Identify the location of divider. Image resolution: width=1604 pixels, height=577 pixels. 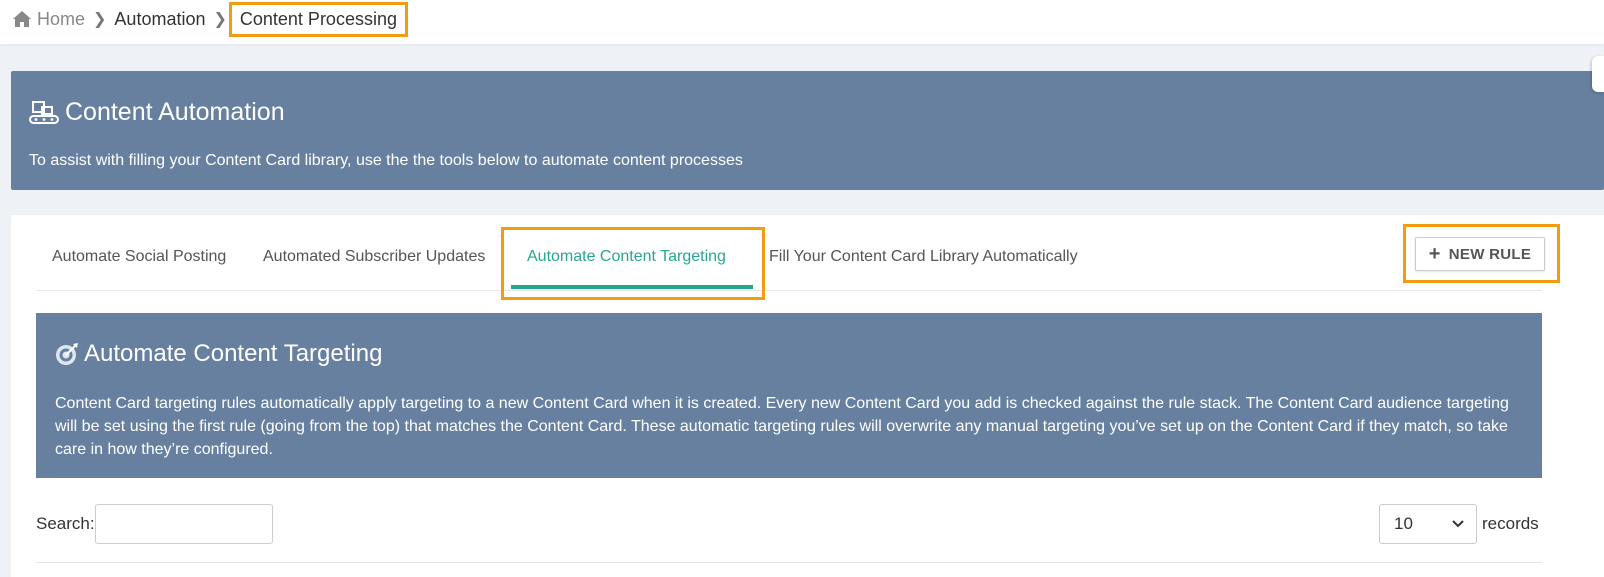
(789, 562).